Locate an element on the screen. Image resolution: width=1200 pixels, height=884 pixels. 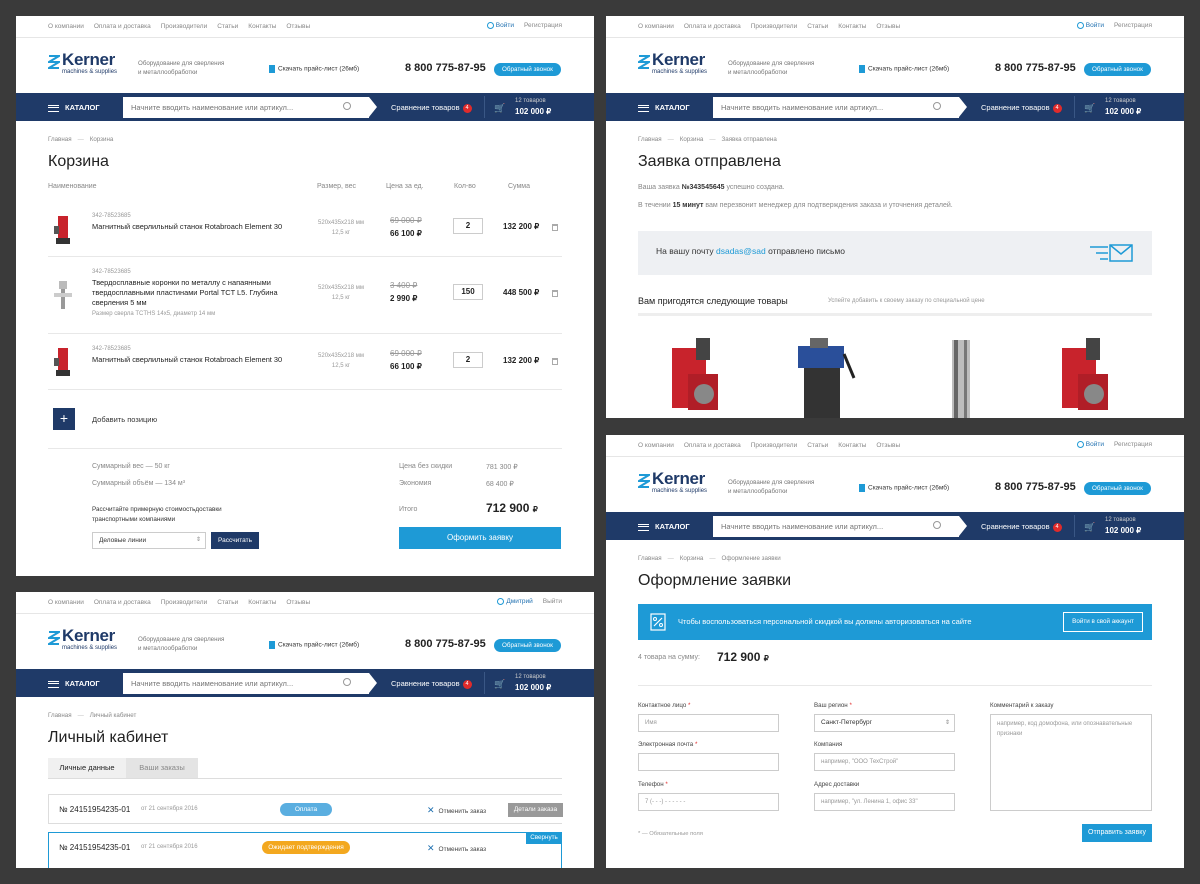
add-position-label: Добавить позицию is located at coordinates (124, 419).